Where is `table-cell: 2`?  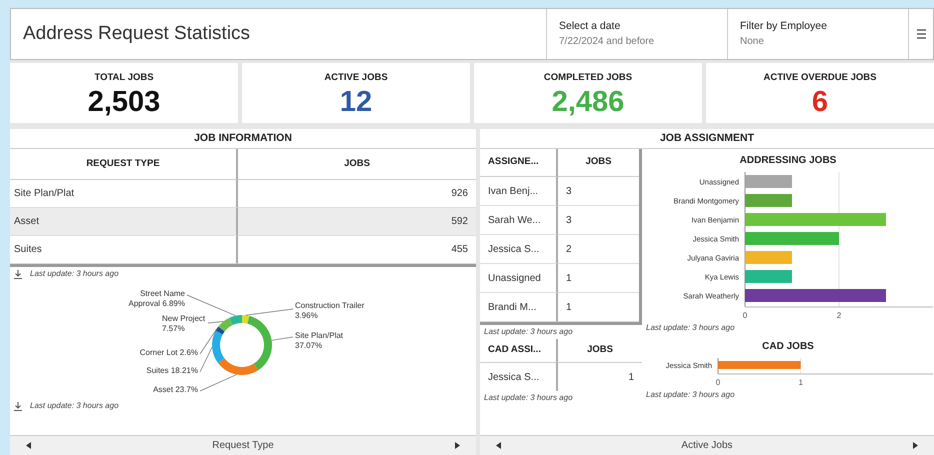
table-cell: 2 is located at coordinates (598, 249).